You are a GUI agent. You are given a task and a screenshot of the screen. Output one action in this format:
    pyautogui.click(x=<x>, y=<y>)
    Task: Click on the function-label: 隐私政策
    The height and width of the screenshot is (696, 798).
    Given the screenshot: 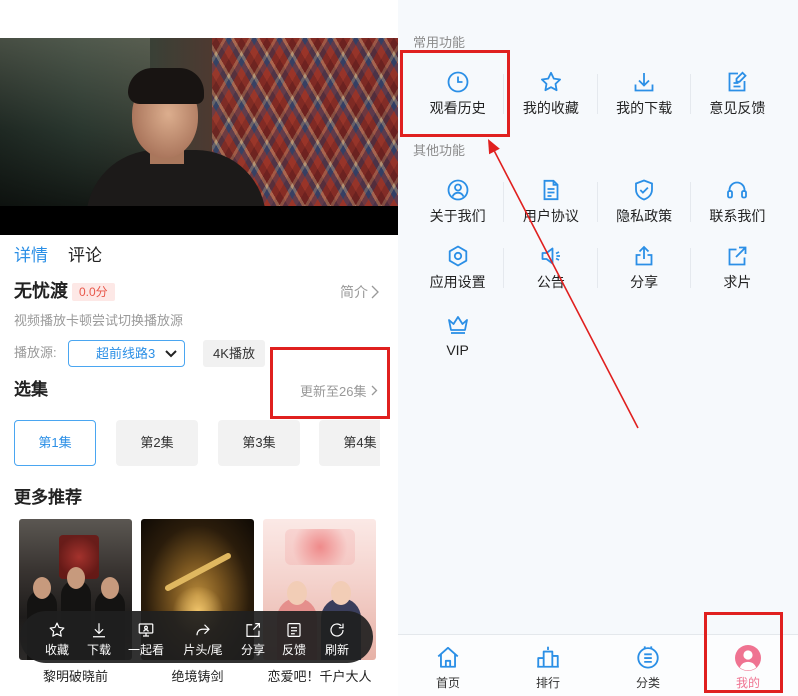 What is the action you would take?
    pyautogui.click(x=644, y=216)
    